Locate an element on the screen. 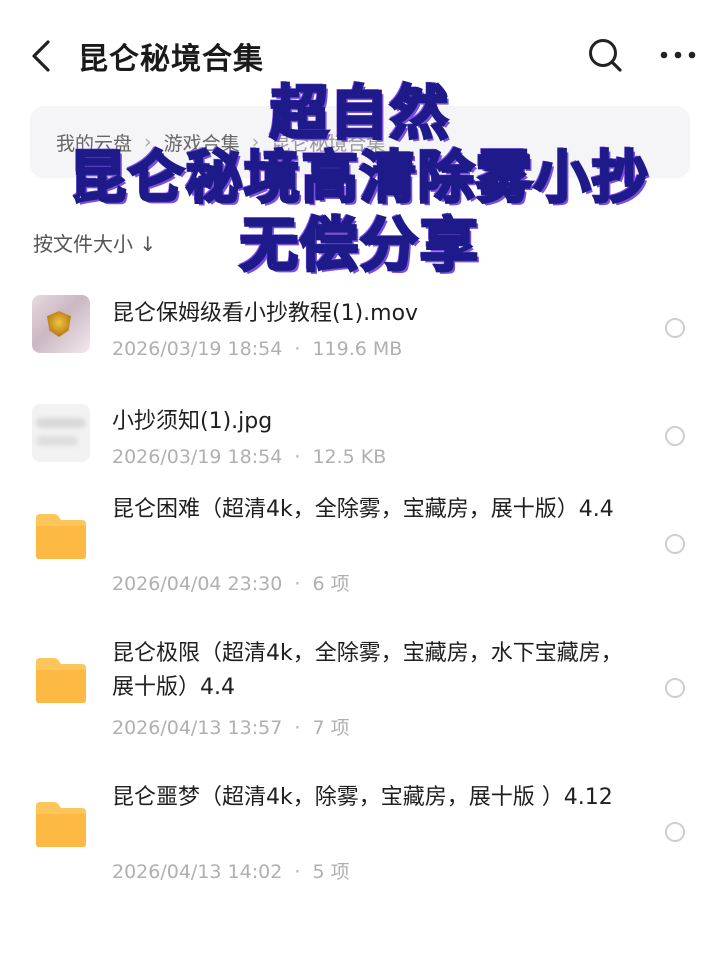 The width and height of the screenshot is (720, 960). image-thumbnail is located at coordinates (61, 433).